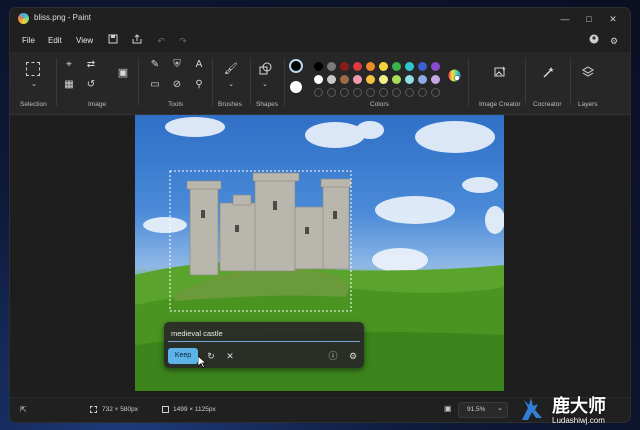  I want to click on settings-gear-icon: ⚙, so click(614, 41).